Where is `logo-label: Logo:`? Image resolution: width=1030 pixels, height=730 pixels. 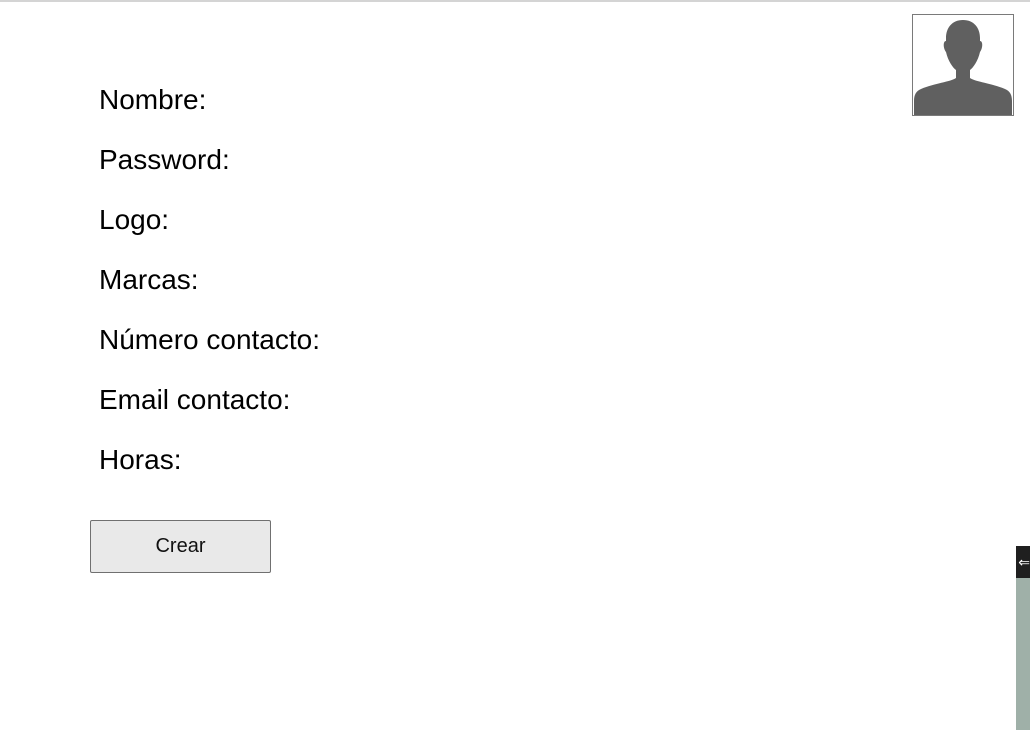 logo-label: Logo: is located at coordinates (134, 219).